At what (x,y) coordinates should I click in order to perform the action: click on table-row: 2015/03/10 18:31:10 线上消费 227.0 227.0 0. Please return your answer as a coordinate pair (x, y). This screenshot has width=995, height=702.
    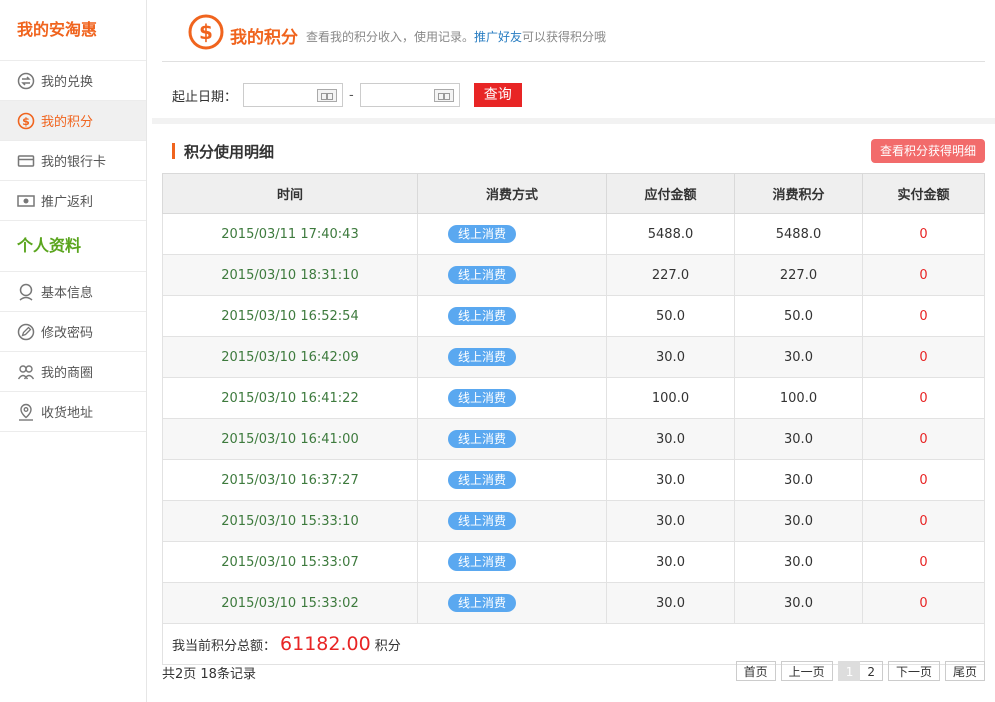
    Looking at the image, I should click on (573, 275).